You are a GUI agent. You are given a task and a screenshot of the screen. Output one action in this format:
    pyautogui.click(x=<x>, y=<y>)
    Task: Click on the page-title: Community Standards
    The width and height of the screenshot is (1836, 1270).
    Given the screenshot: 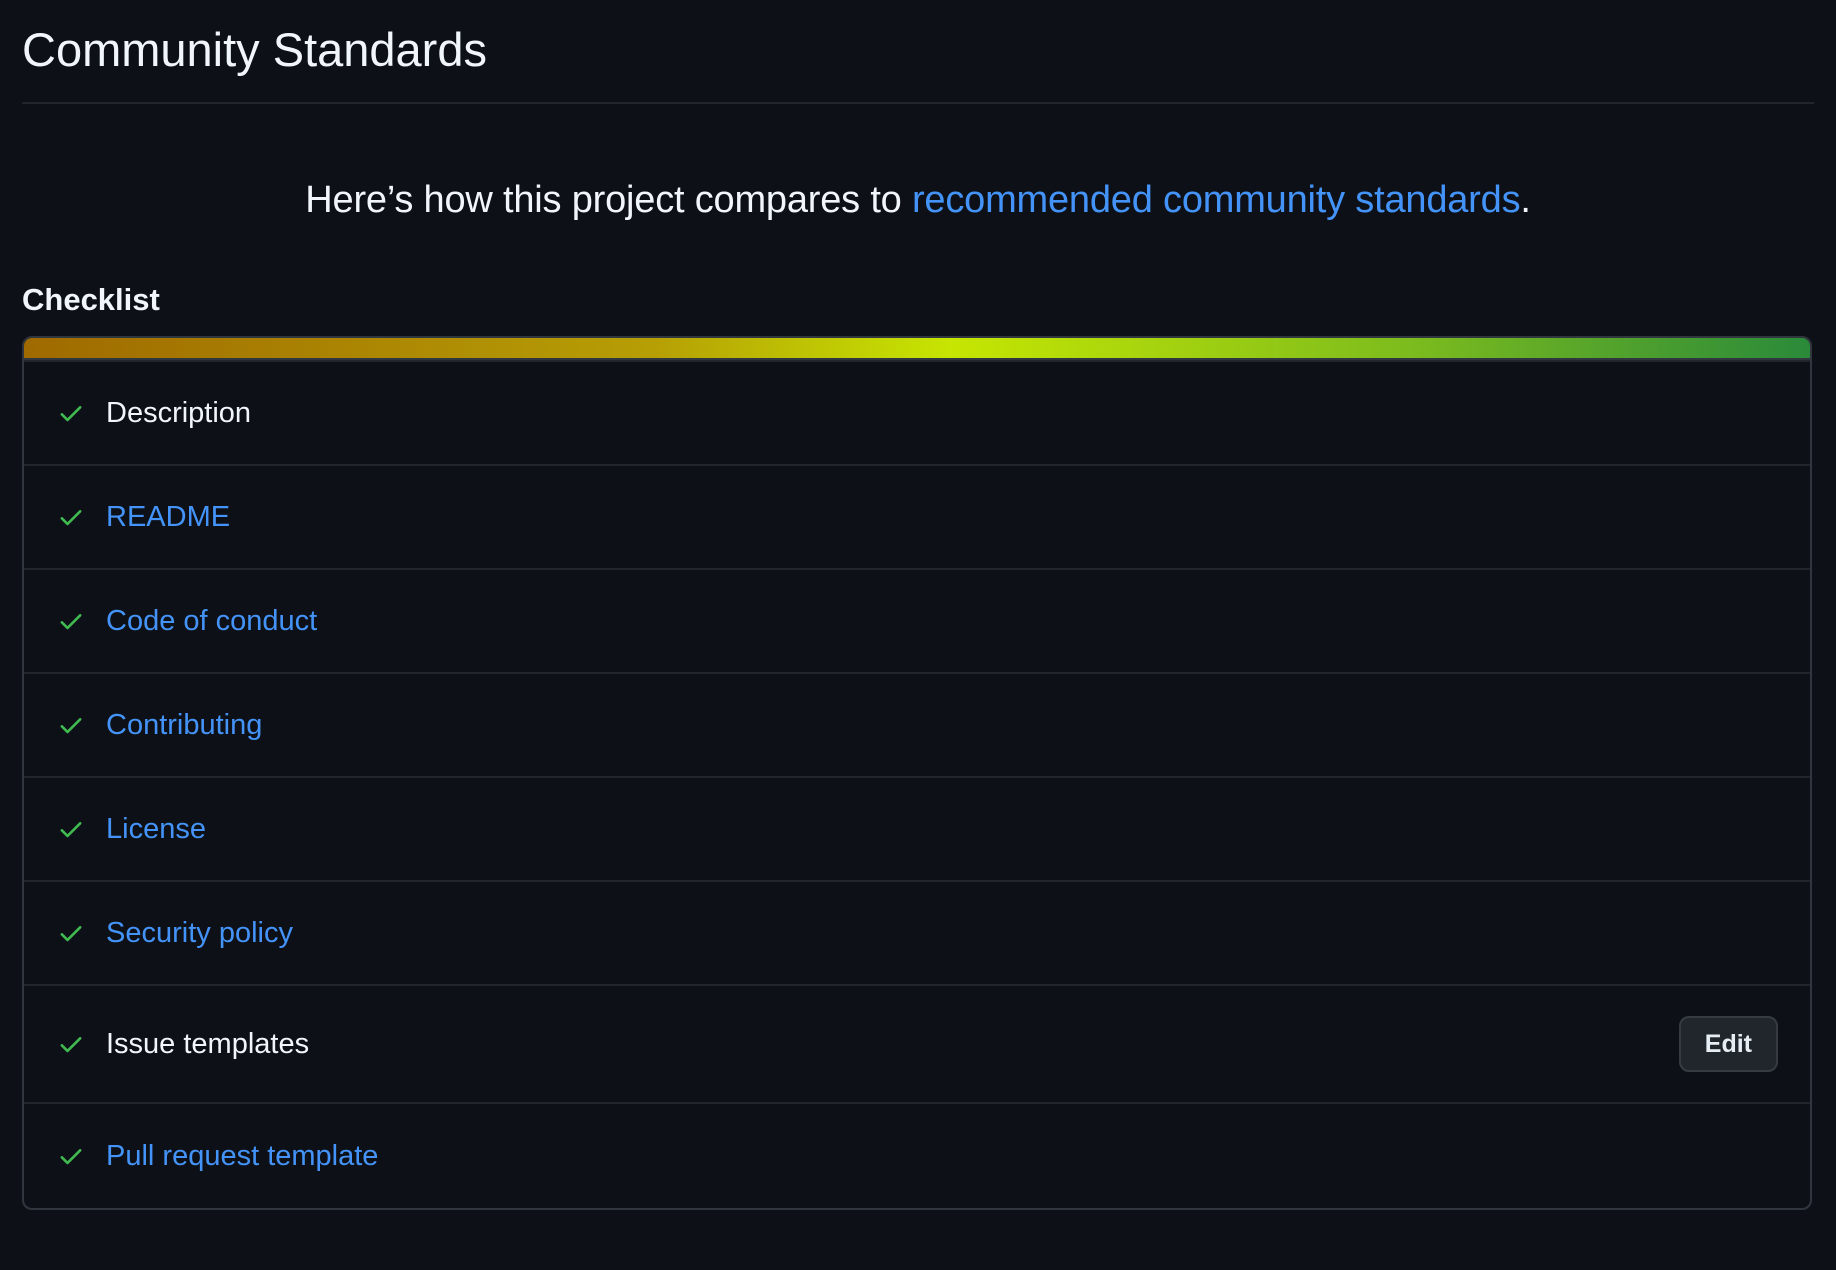 What is the action you would take?
    pyautogui.click(x=918, y=52)
    